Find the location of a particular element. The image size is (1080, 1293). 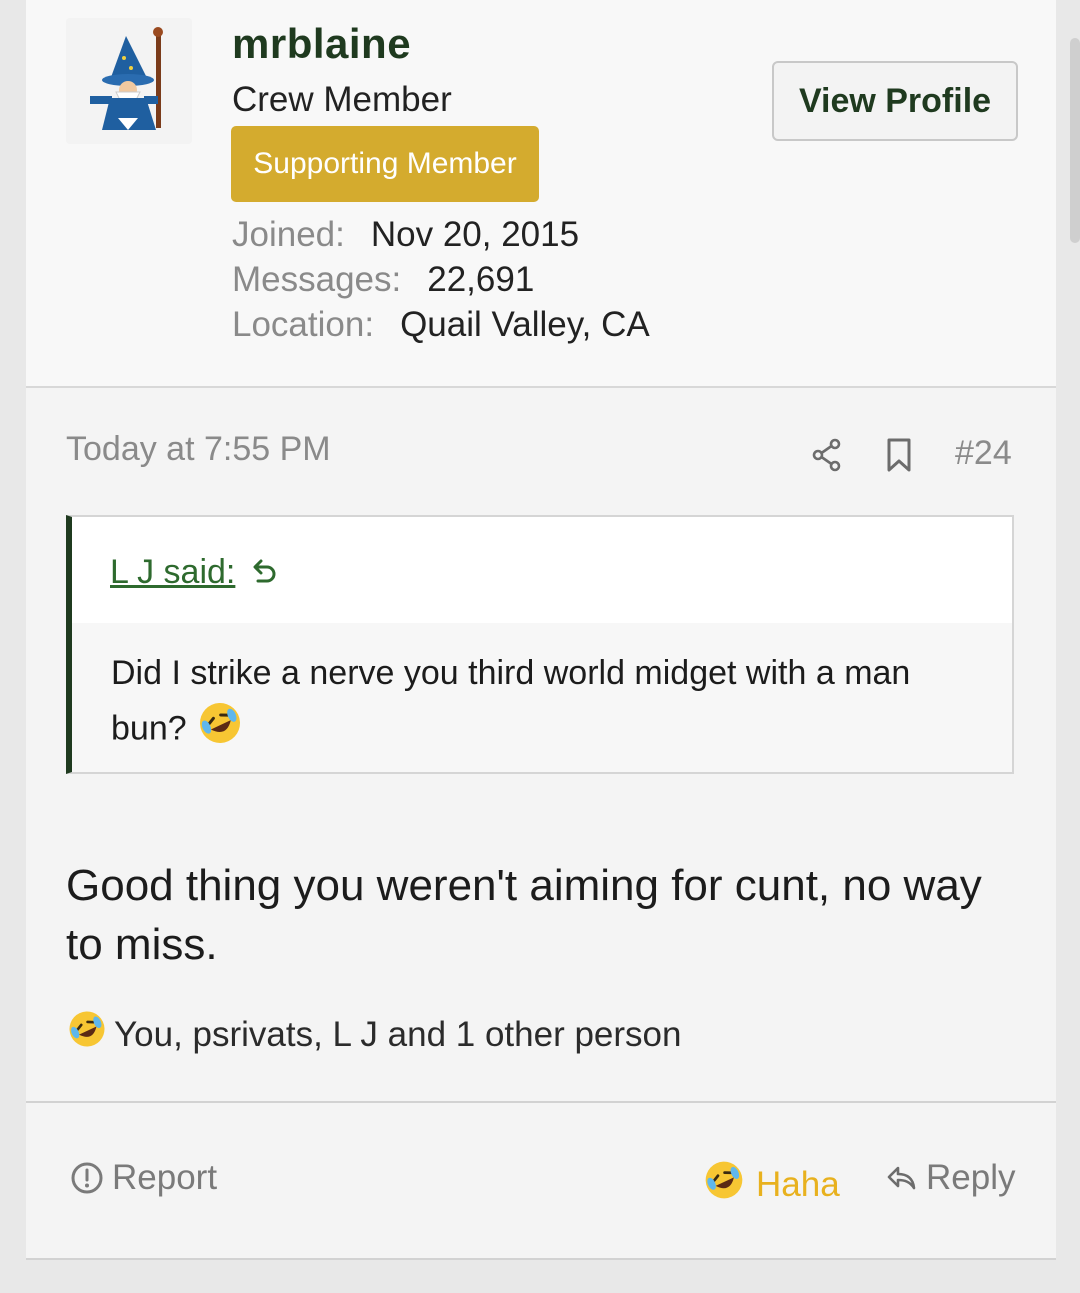

reactions-text: You, psrivats, L J and 1 other person is located at coordinates (398, 1034).